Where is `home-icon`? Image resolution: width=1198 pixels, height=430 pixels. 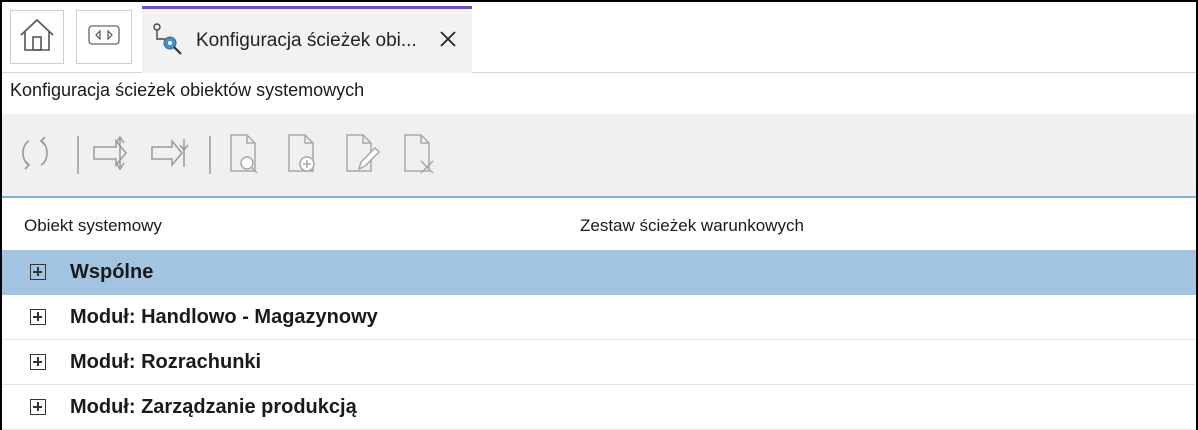 home-icon is located at coordinates (37, 37).